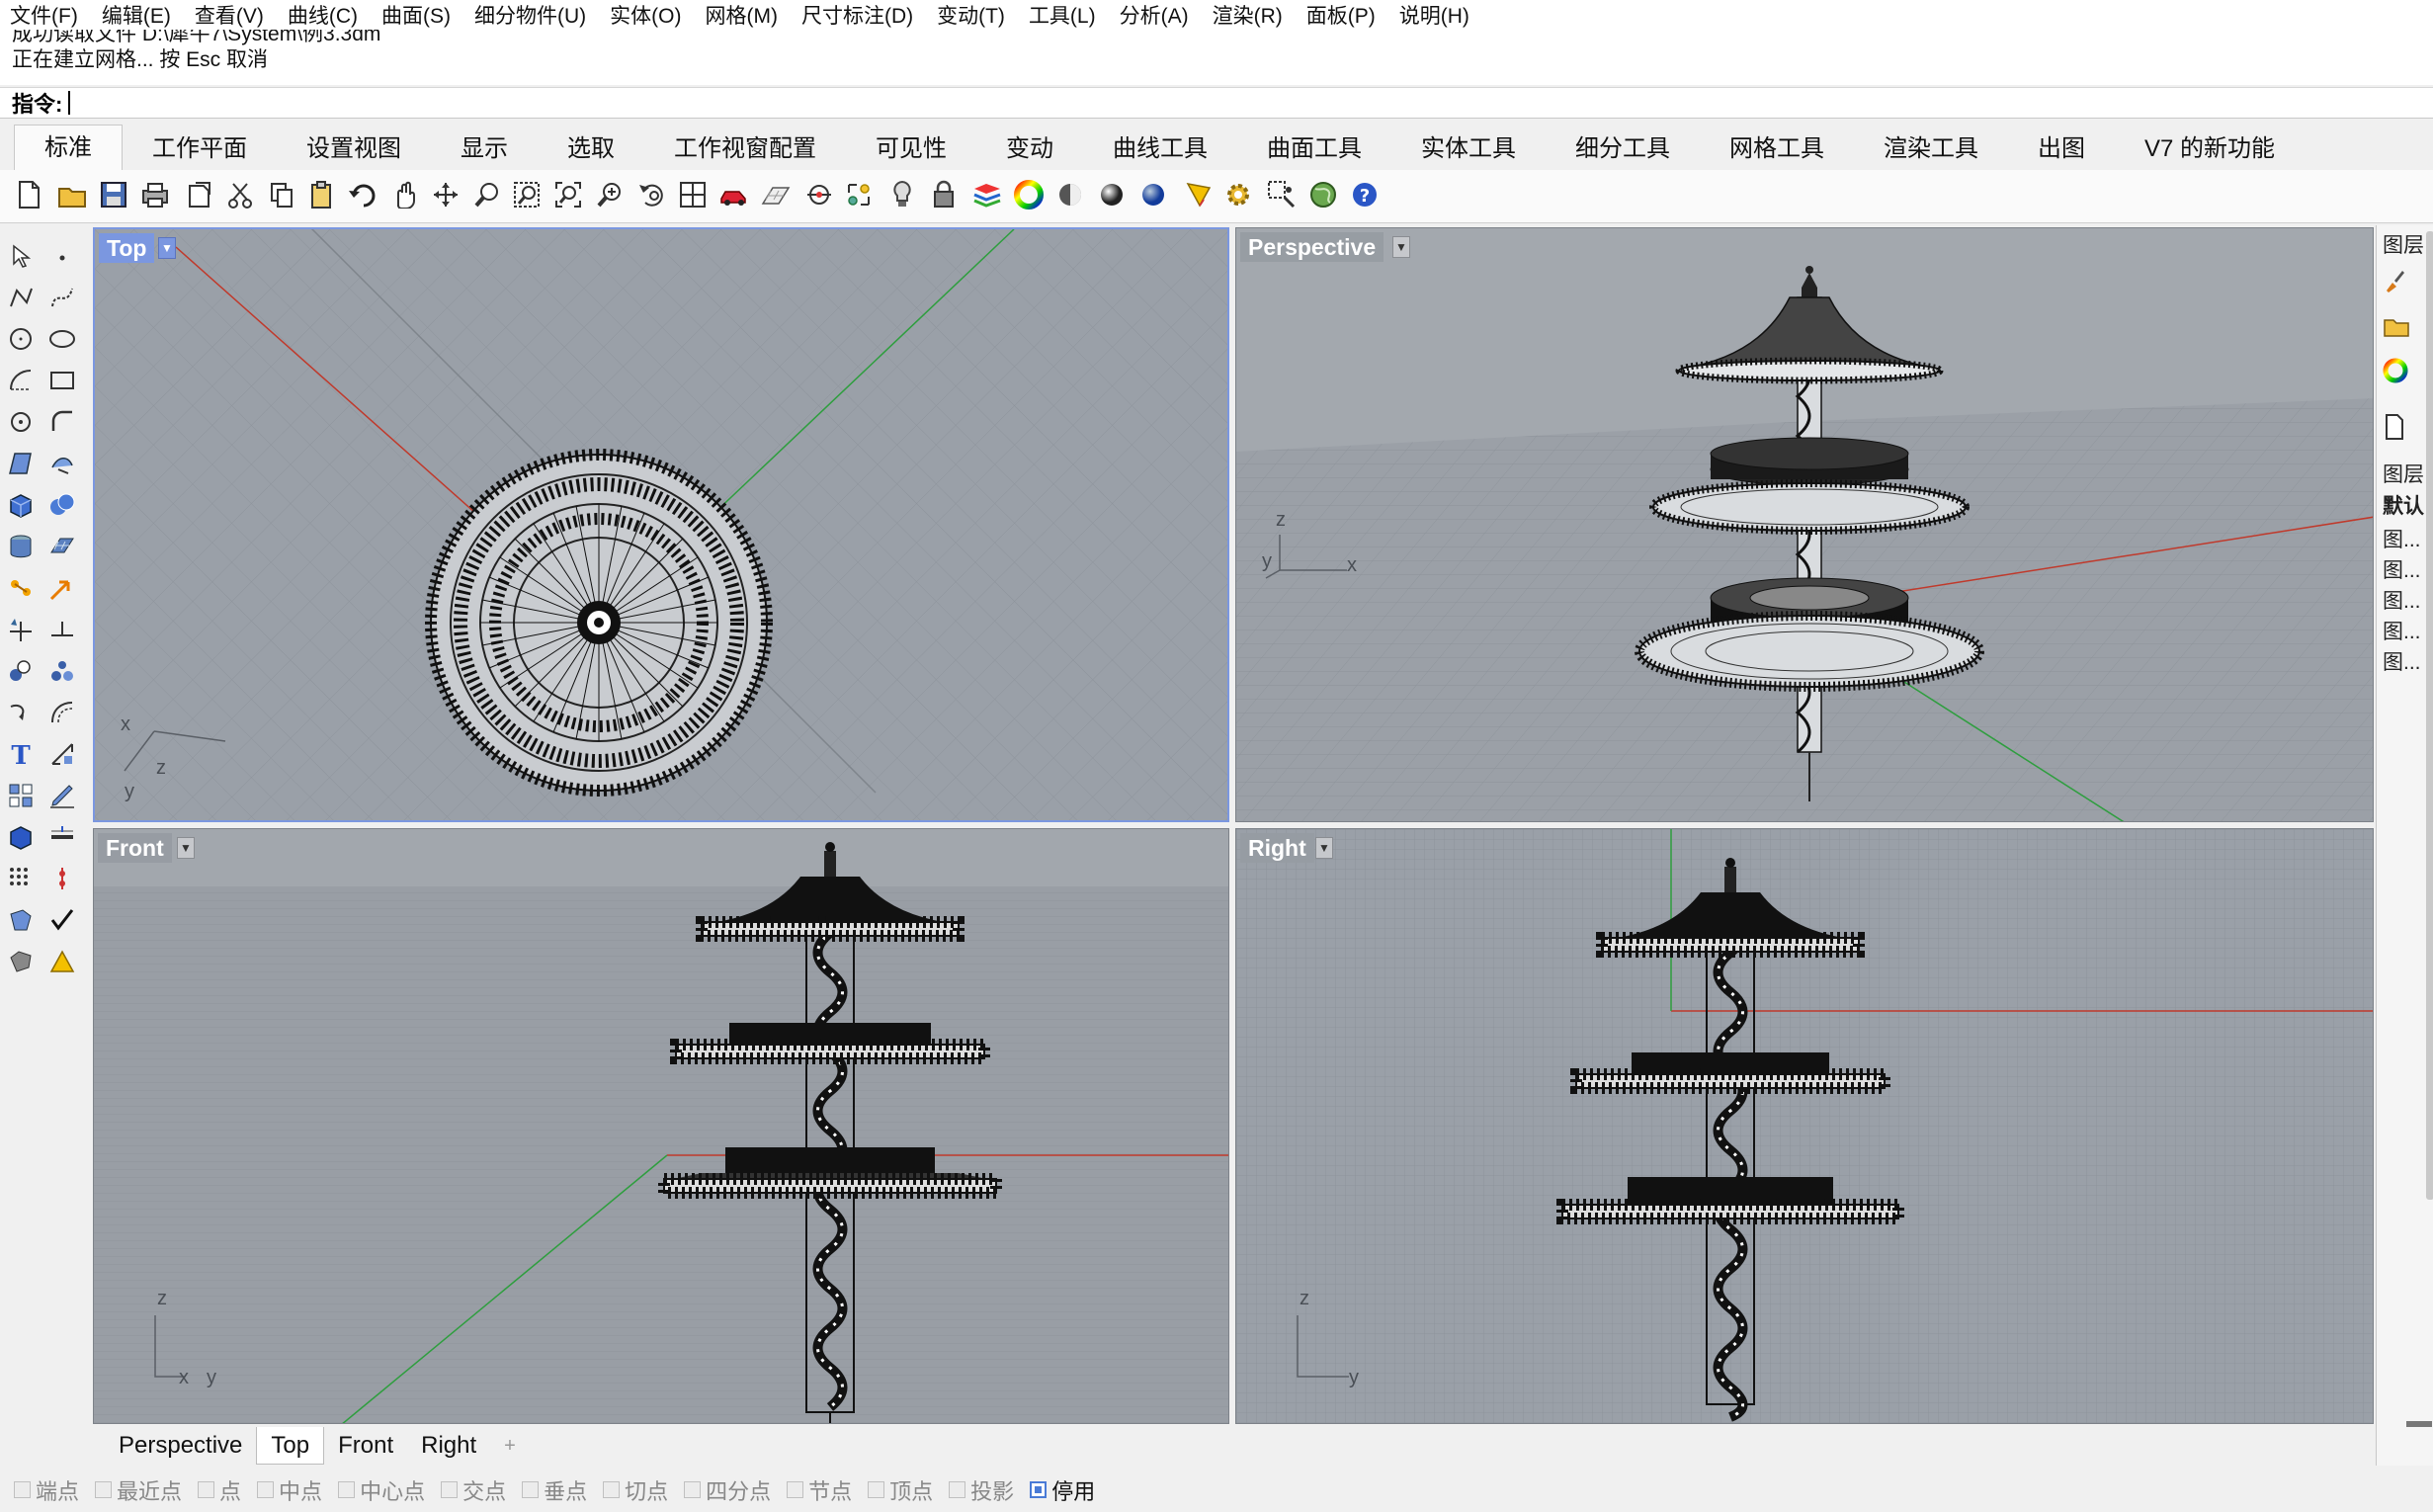 The height and width of the screenshot is (1512, 2433). Describe the element at coordinates (180, 1446) in the screenshot. I see `viewport-tab: Perspective` at that location.